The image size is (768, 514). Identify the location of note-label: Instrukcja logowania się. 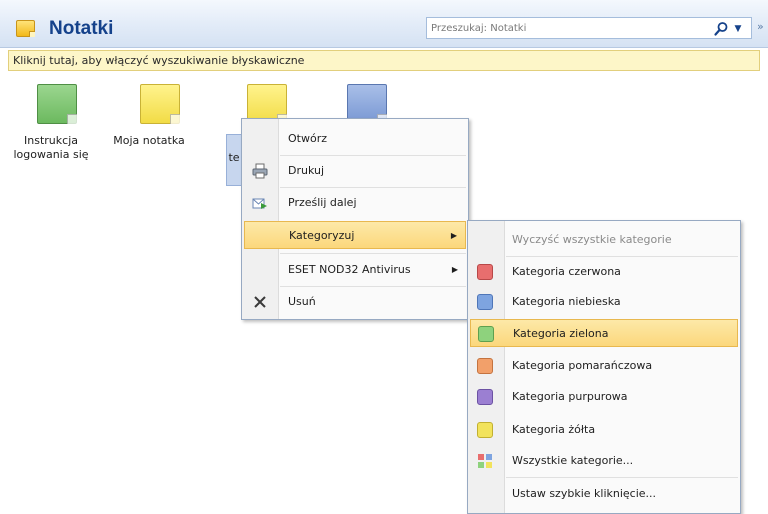
(51, 147).